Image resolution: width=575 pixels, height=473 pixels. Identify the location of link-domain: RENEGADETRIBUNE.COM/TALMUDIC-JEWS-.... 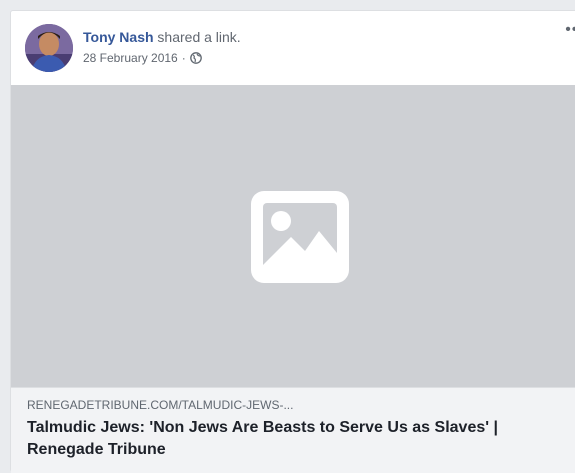
(160, 405).